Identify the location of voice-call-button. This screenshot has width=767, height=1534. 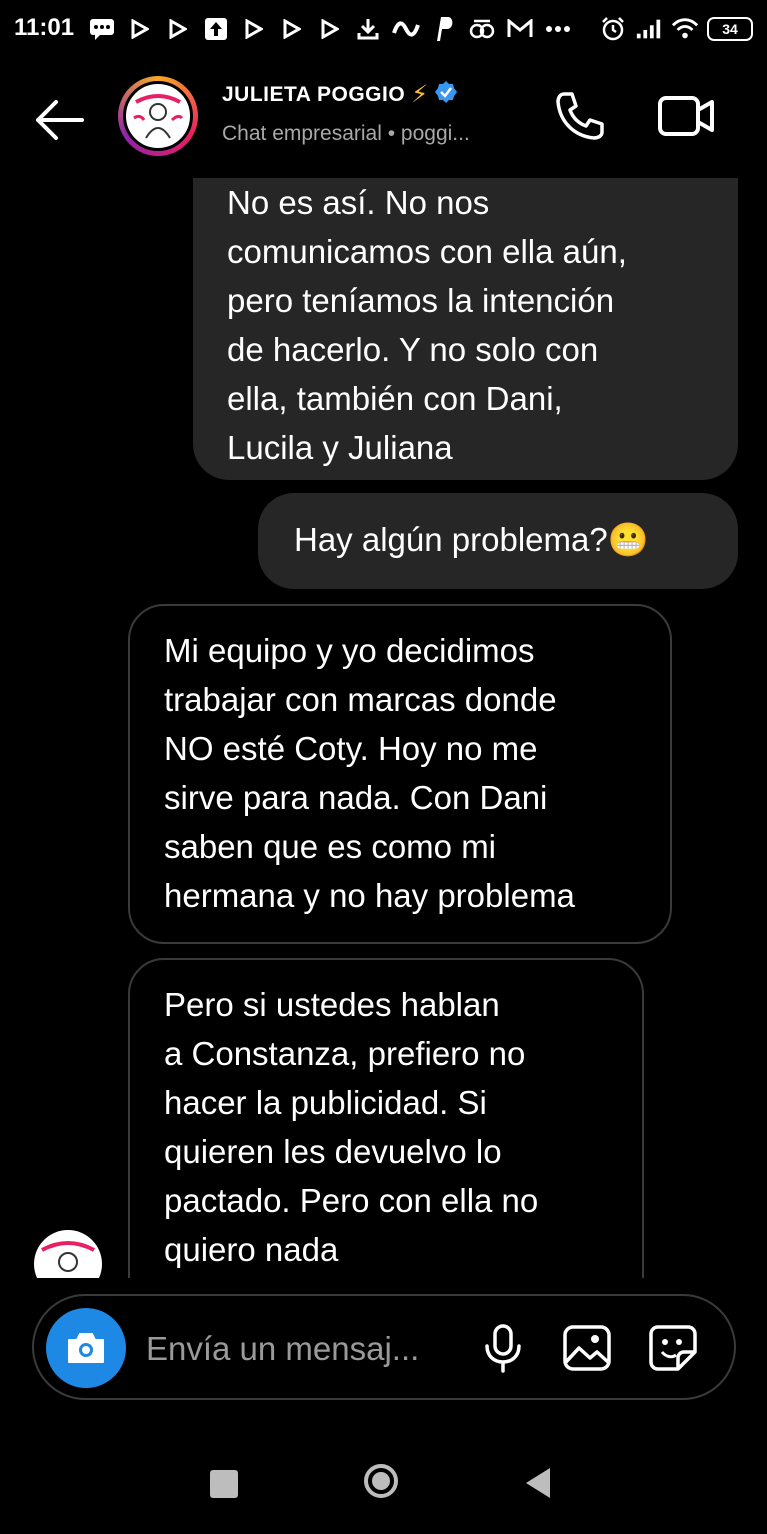
(580, 116).